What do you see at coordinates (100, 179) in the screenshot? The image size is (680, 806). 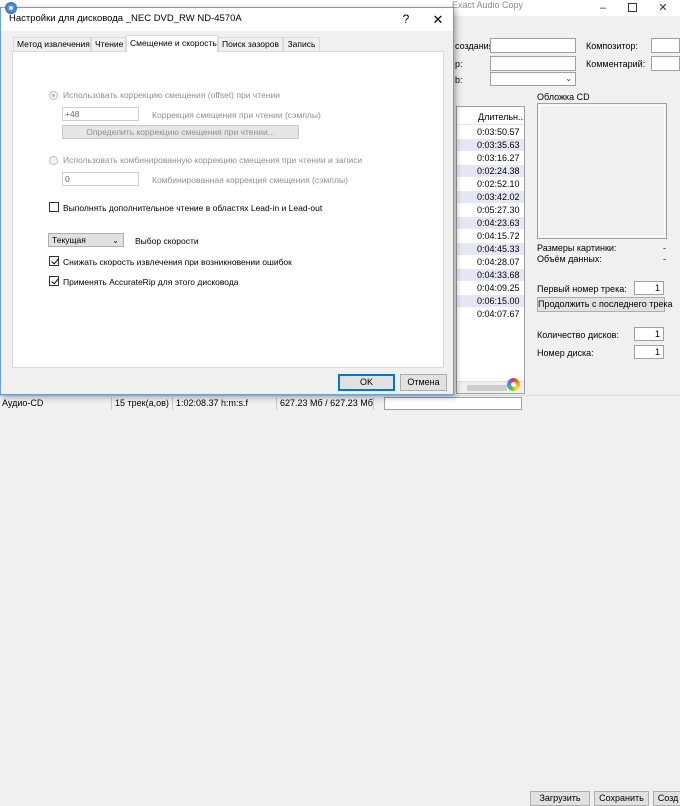 I see `combined-offset-input: 0` at bounding box center [100, 179].